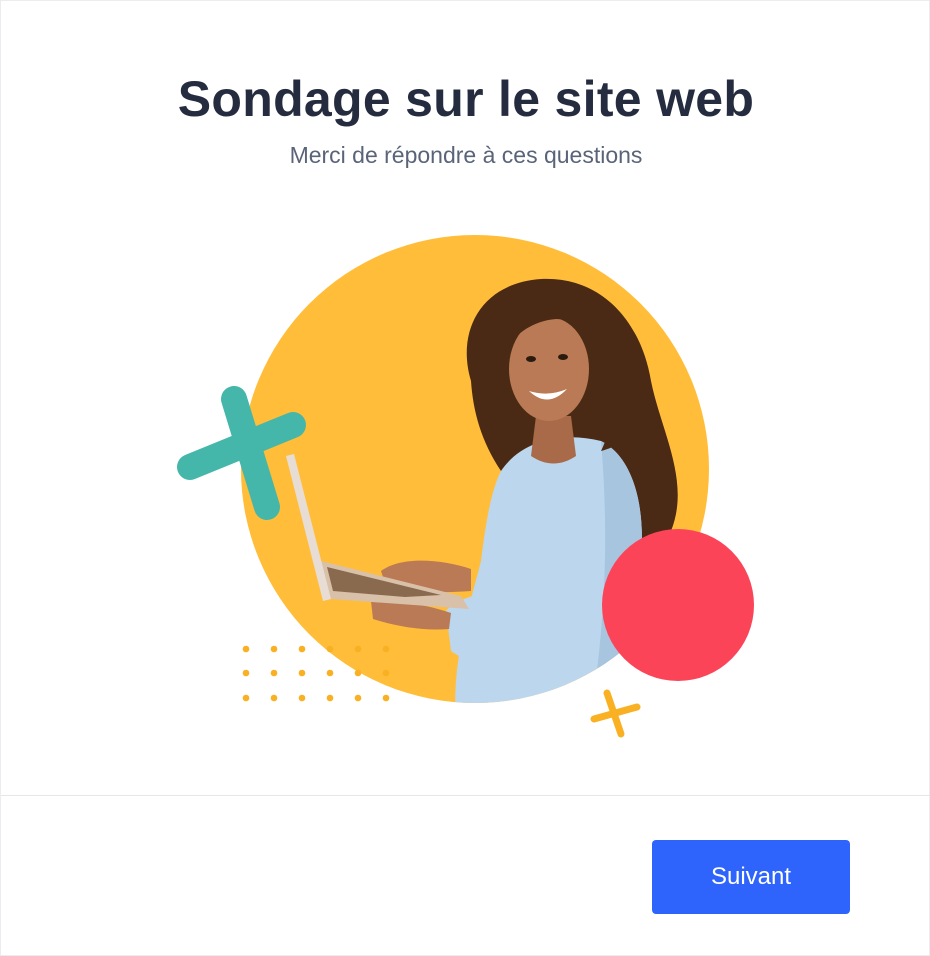  What do you see at coordinates (465, 795) in the screenshot?
I see `footer-divider` at bounding box center [465, 795].